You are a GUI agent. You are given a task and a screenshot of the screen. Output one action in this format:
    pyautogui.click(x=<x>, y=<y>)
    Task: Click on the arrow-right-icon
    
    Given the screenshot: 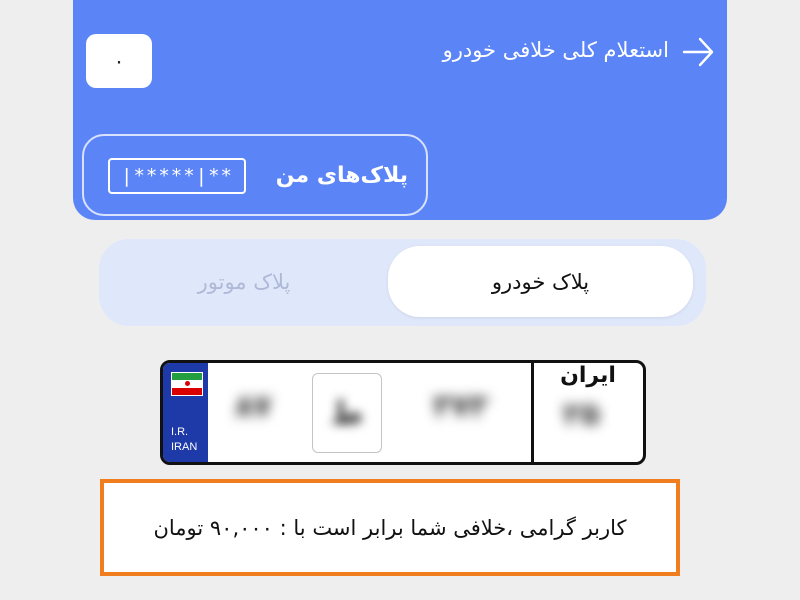 What is the action you would take?
    pyautogui.click(x=698, y=52)
    